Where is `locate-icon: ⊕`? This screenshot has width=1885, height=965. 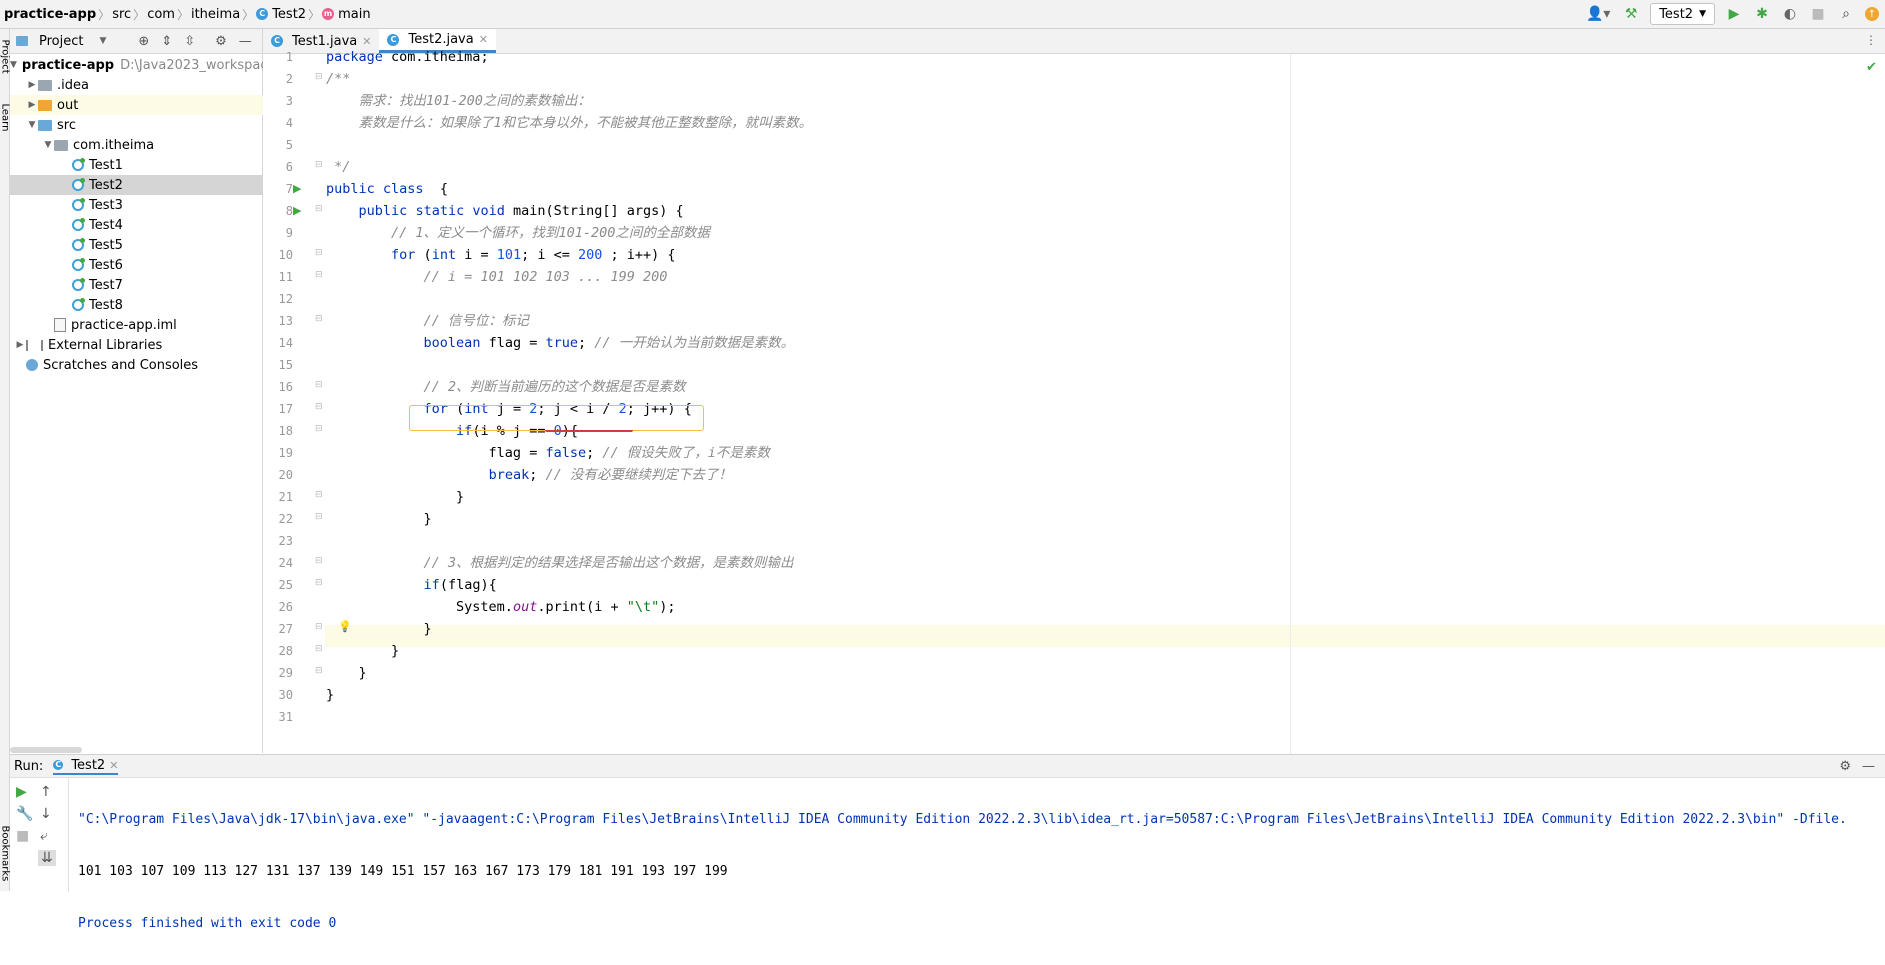 locate-icon: ⊕ is located at coordinates (143, 41).